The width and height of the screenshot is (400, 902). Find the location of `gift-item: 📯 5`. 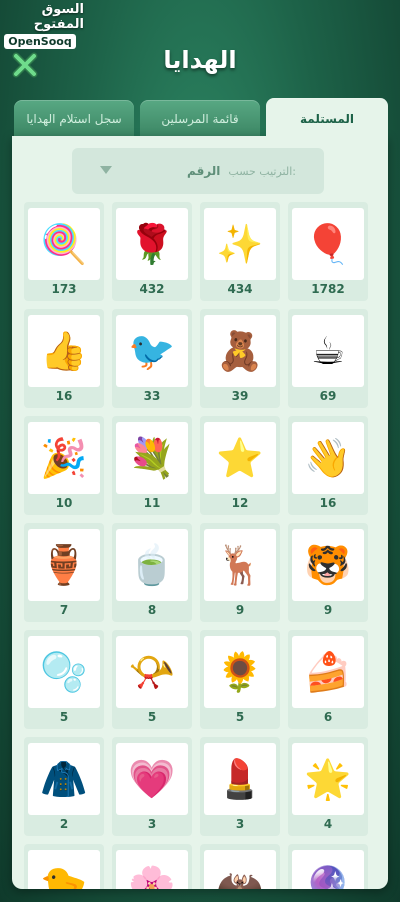

gift-item: 📯 5 is located at coordinates (152, 679).